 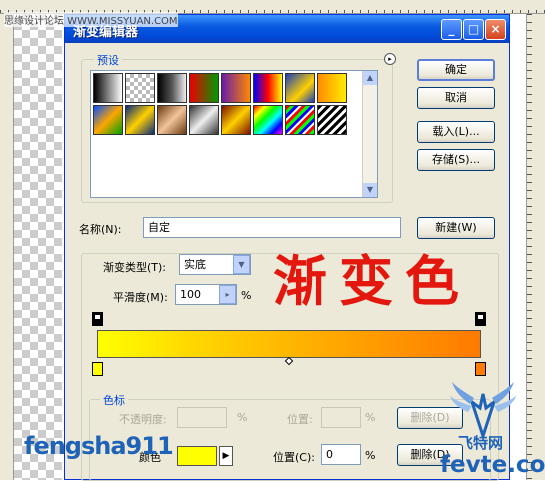 I want to click on gradient-preview-bar, so click(x=289, y=344).